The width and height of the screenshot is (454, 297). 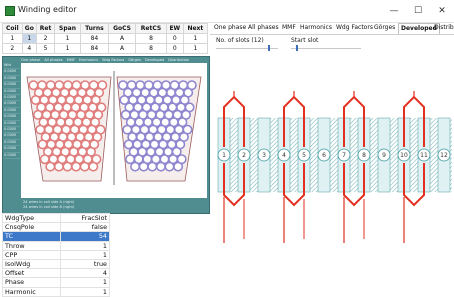 I want to click on app-icon, so click(x=10, y=11).